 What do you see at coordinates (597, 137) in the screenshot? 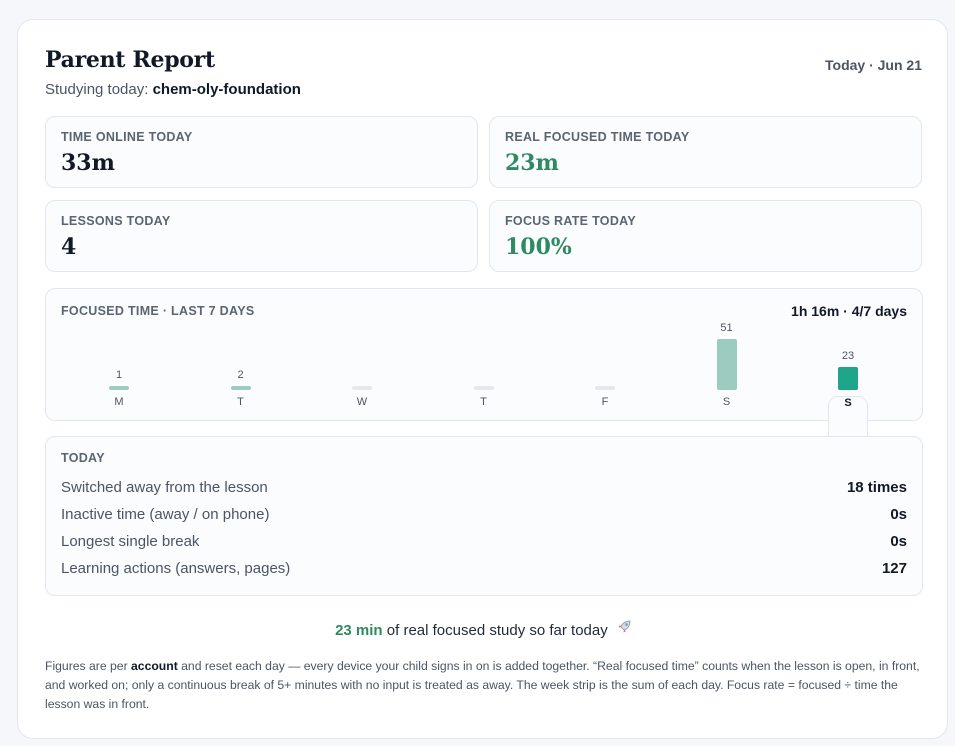
I see `stat-label: REAL FOCUSED TIME TODAY` at bounding box center [597, 137].